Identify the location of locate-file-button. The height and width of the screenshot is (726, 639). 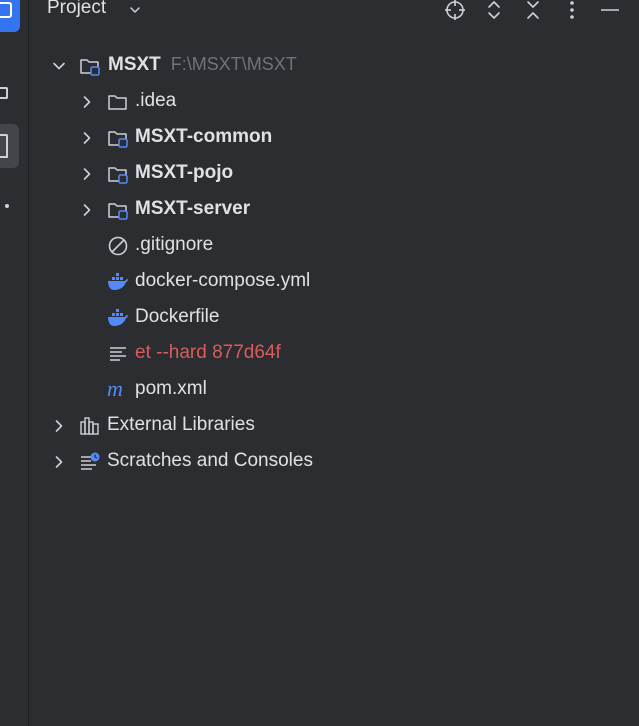
(455, 11).